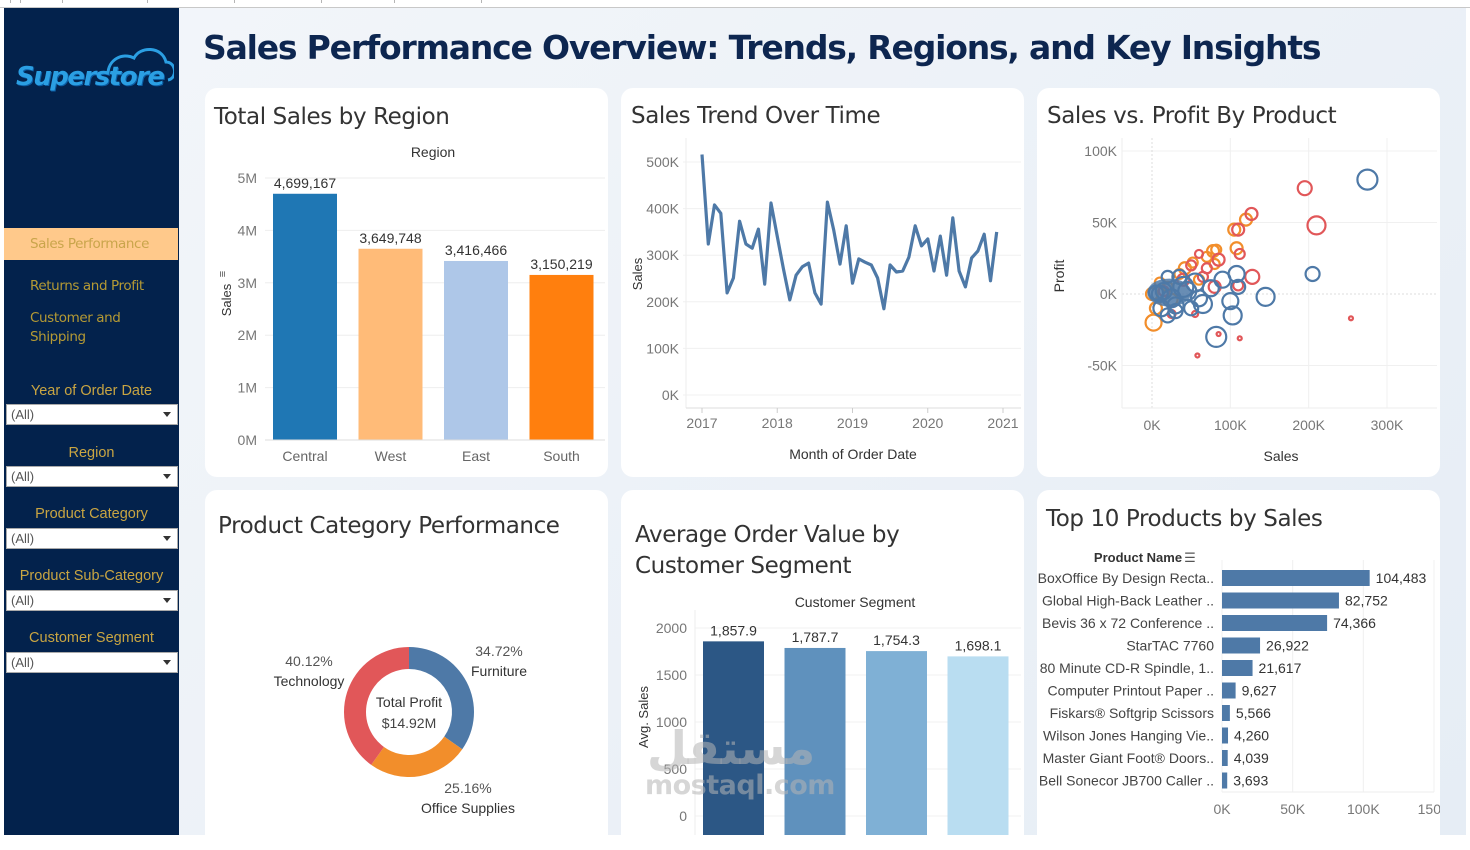 The width and height of the screenshot is (1470, 850). I want to click on slice-percent-label: 34.72%, so click(498, 651).